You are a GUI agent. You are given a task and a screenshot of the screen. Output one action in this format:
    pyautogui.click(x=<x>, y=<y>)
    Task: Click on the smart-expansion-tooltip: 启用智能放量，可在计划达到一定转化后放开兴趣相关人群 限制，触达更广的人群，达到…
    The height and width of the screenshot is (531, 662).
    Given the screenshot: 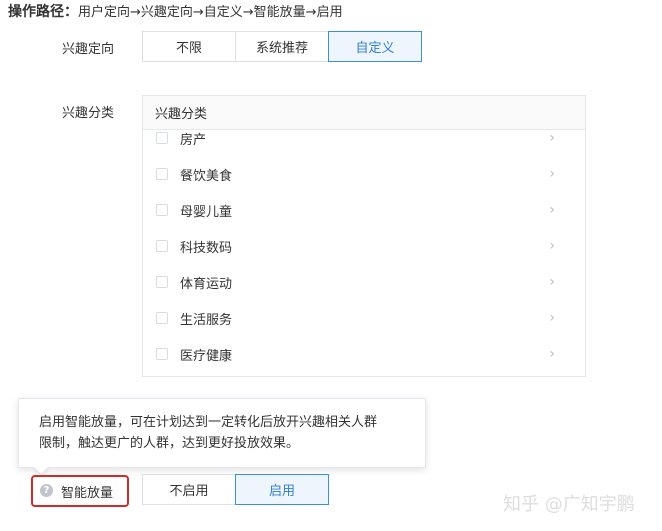 What is the action you would take?
    pyautogui.click(x=222, y=433)
    